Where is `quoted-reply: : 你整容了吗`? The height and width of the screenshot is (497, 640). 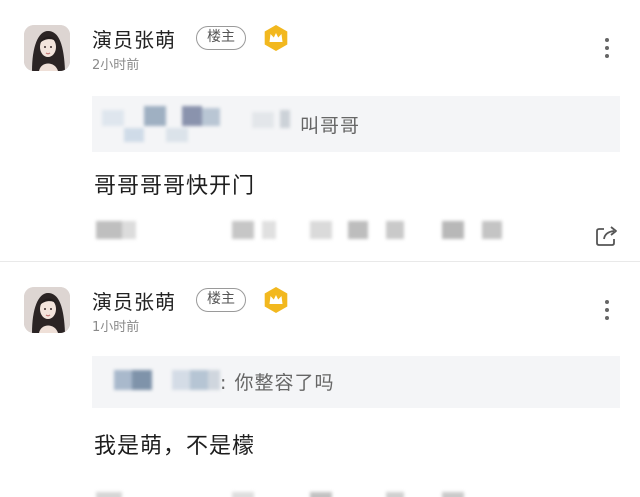 quoted-reply: : 你整容了吗 is located at coordinates (356, 382).